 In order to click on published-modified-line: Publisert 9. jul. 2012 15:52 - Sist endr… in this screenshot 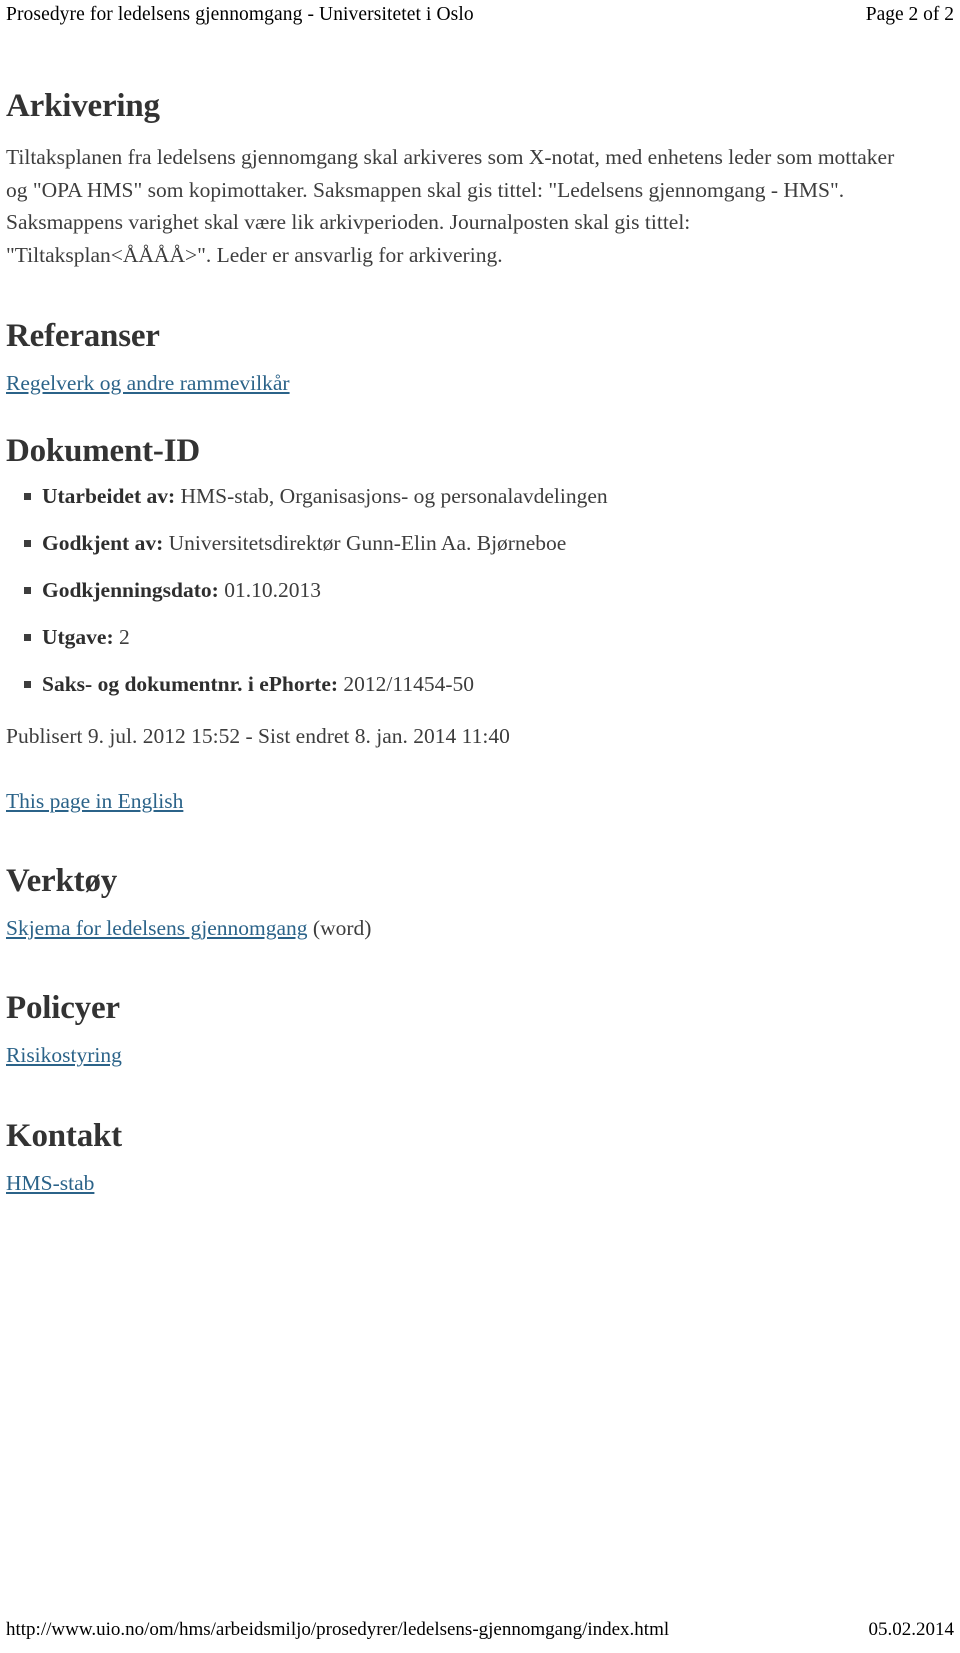, I will do `click(258, 735)`.